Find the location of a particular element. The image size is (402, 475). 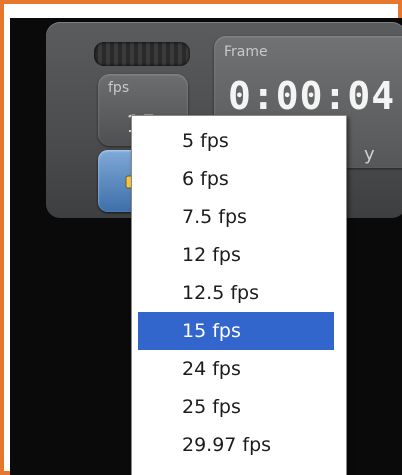

fps-label: fps is located at coordinates (119, 88).